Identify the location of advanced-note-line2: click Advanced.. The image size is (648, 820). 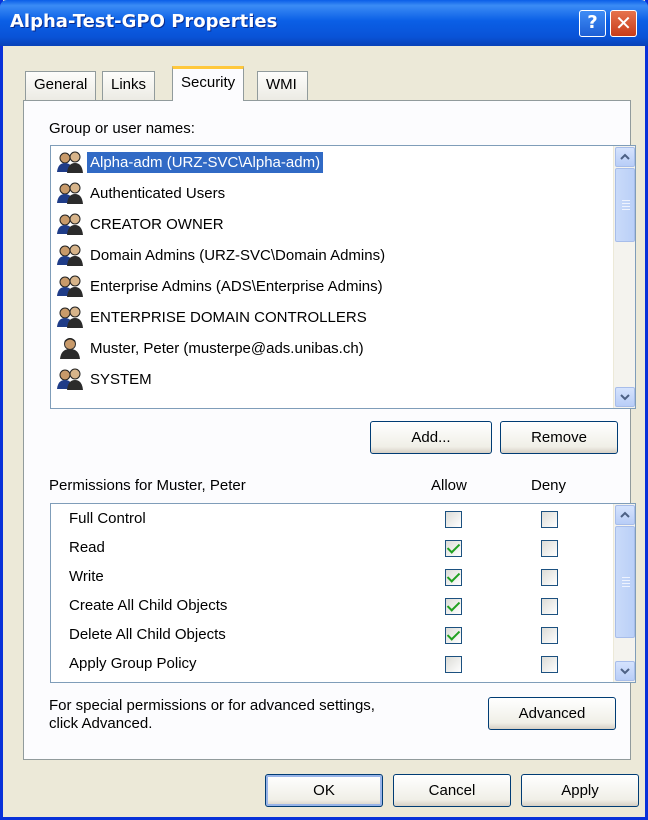
(101, 723).